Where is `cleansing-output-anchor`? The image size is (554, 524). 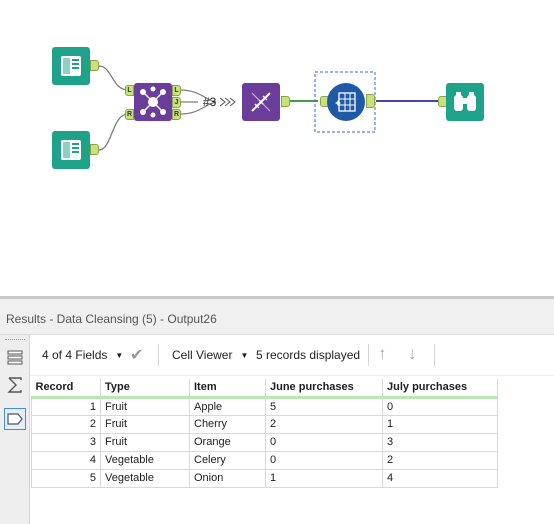
cleansing-output-anchor is located at coordinates (370, 101).